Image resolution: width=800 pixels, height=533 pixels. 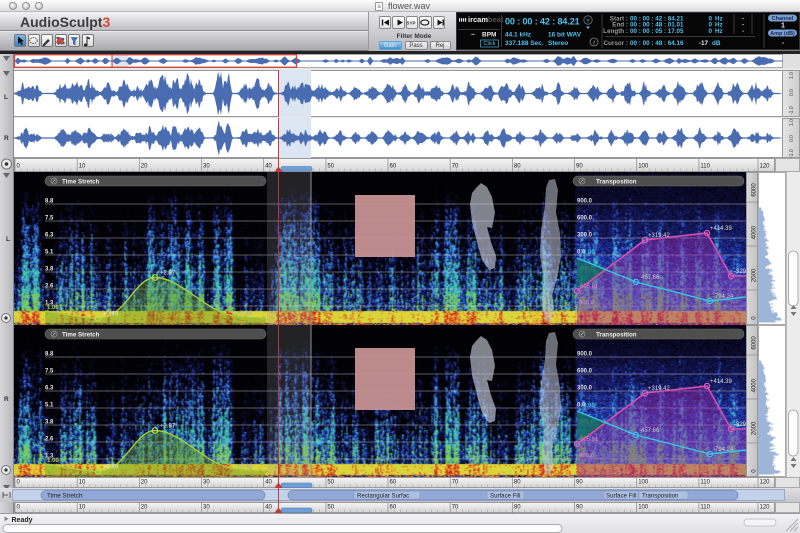 What do you see at coordinates (755, 343) in the screenshot?
I see `svg-text: 6000` at bounding box center [755, 343].